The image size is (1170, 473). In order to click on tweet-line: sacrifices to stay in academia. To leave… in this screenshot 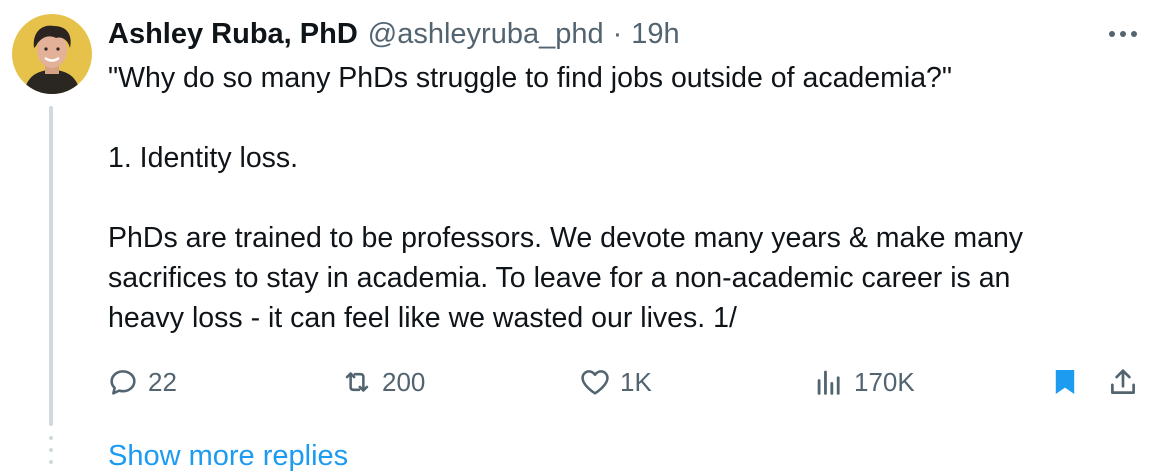, I will do `click(559, 278)`.